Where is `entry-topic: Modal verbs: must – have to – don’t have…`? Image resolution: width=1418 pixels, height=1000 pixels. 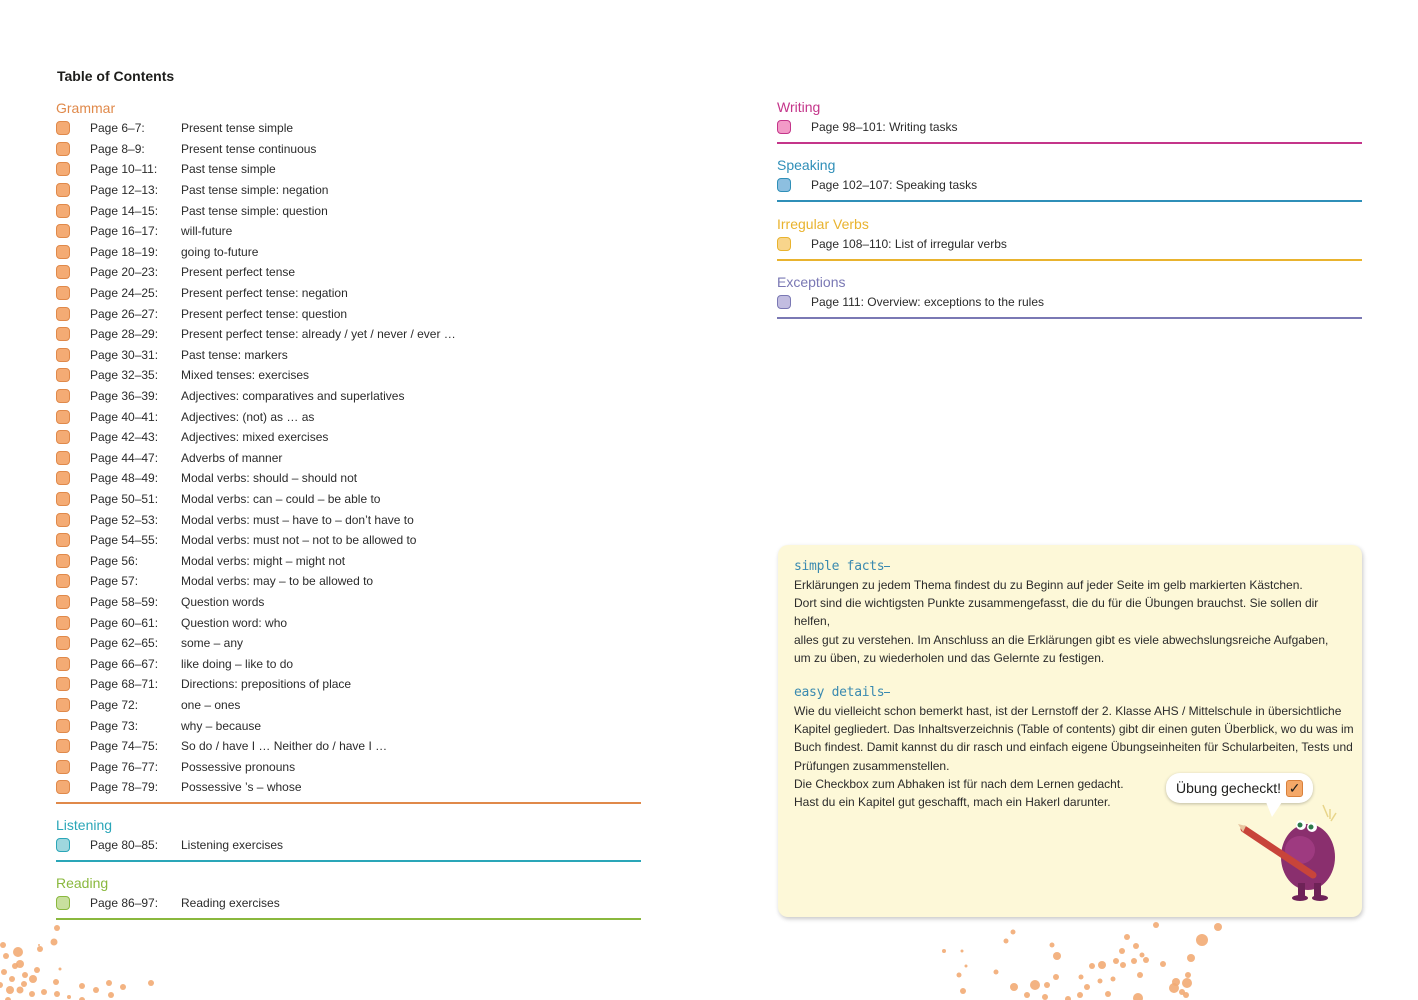
entry-topic: Modal verbs: must – have to – don’t have… is located at coordinates (297, 519).